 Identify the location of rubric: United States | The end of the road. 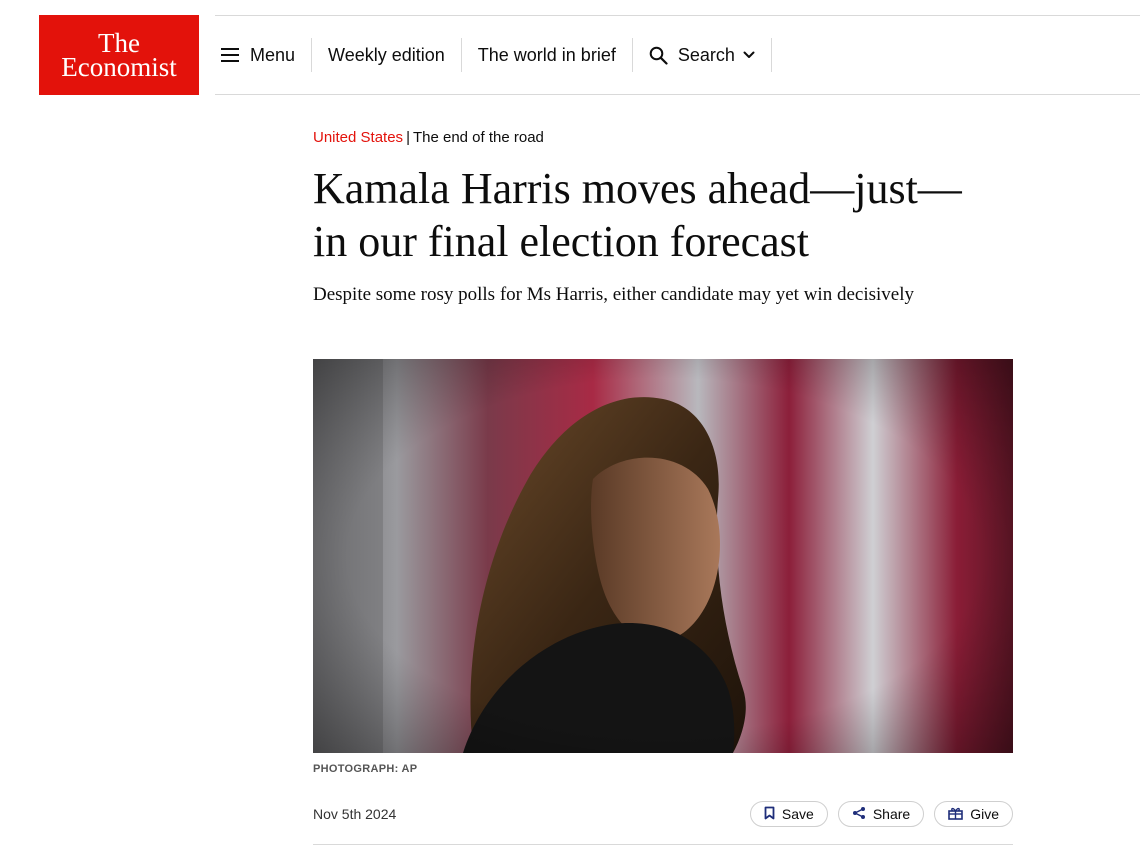
(663, 138).